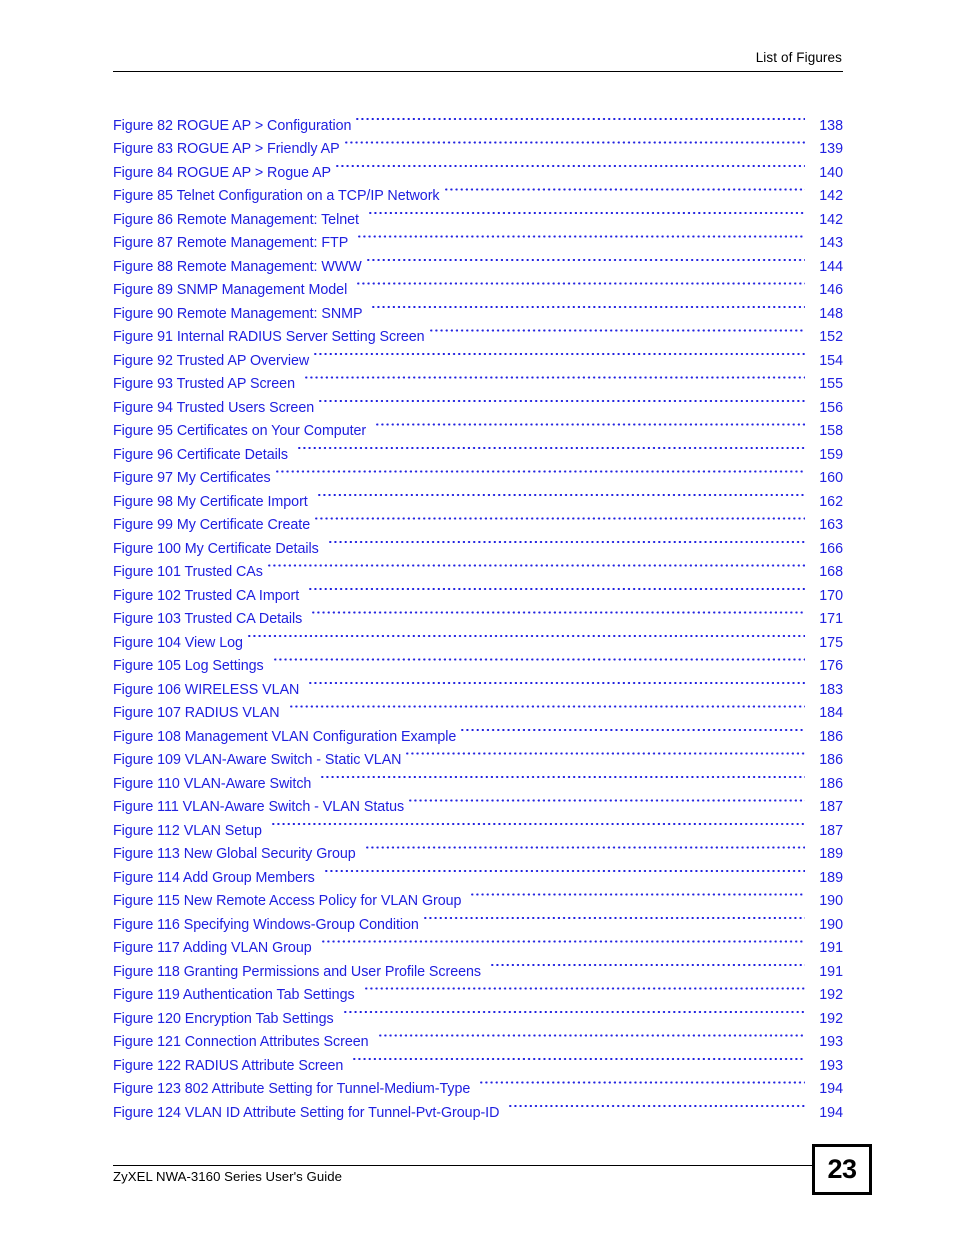  I want to click on figure-entry-page-number: 142, so click(831, 196).